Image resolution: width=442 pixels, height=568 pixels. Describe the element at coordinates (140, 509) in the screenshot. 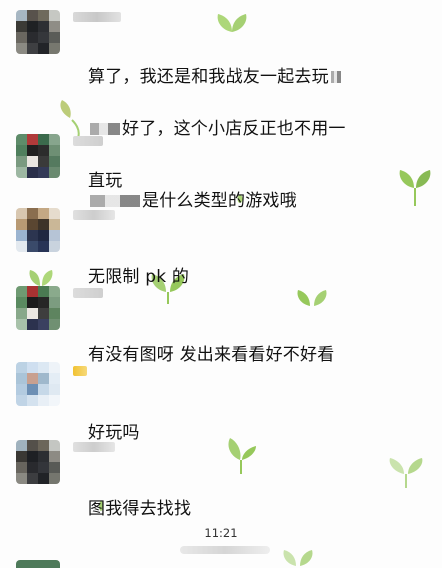

I see `message-line: 图我得去找找` at that location.